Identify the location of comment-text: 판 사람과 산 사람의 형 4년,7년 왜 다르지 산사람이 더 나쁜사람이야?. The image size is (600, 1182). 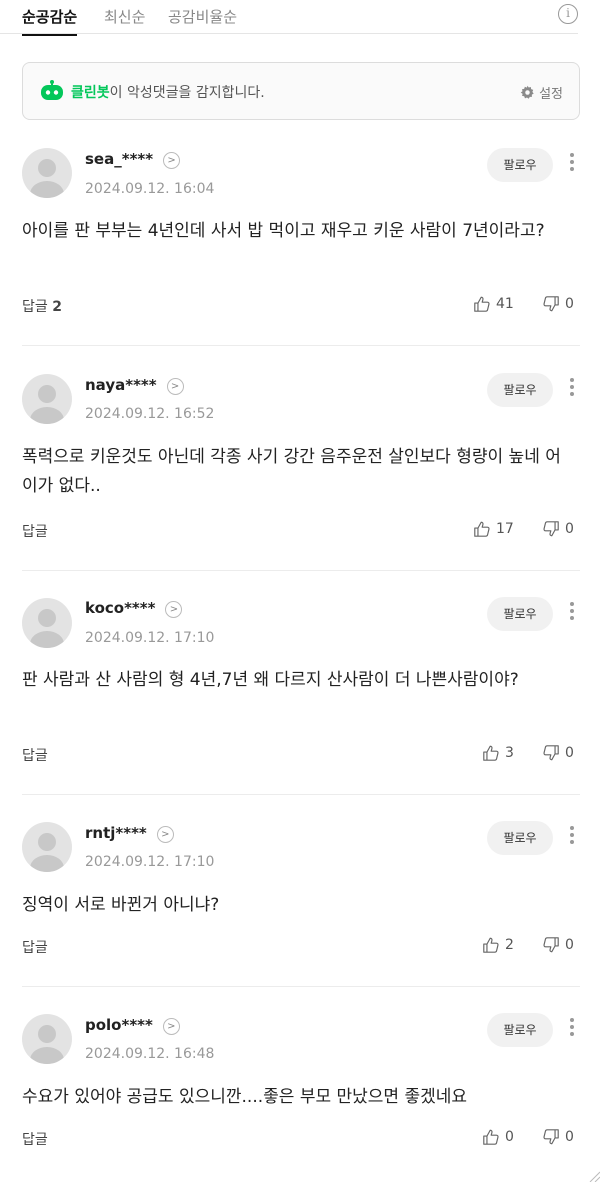
(270, 680).